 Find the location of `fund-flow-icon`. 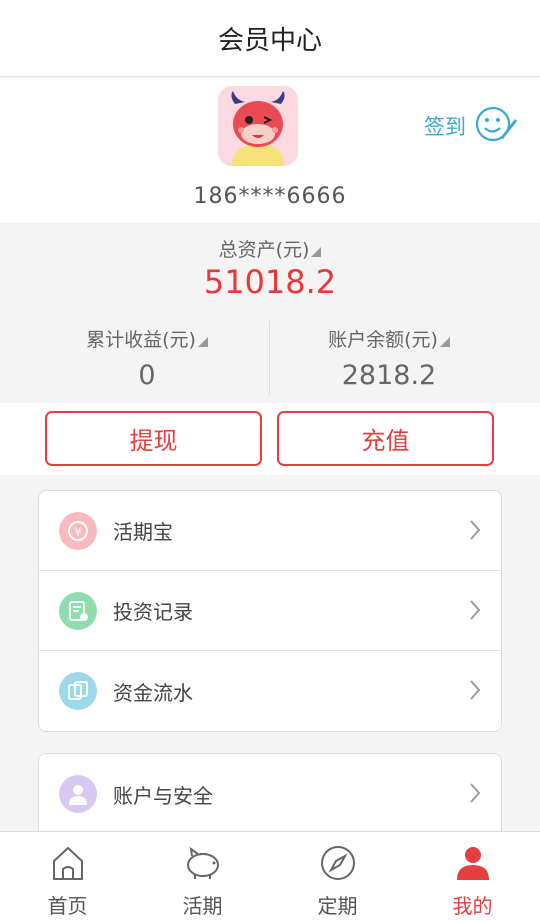

fund-flow-icon is located at coordinates (78, 691).